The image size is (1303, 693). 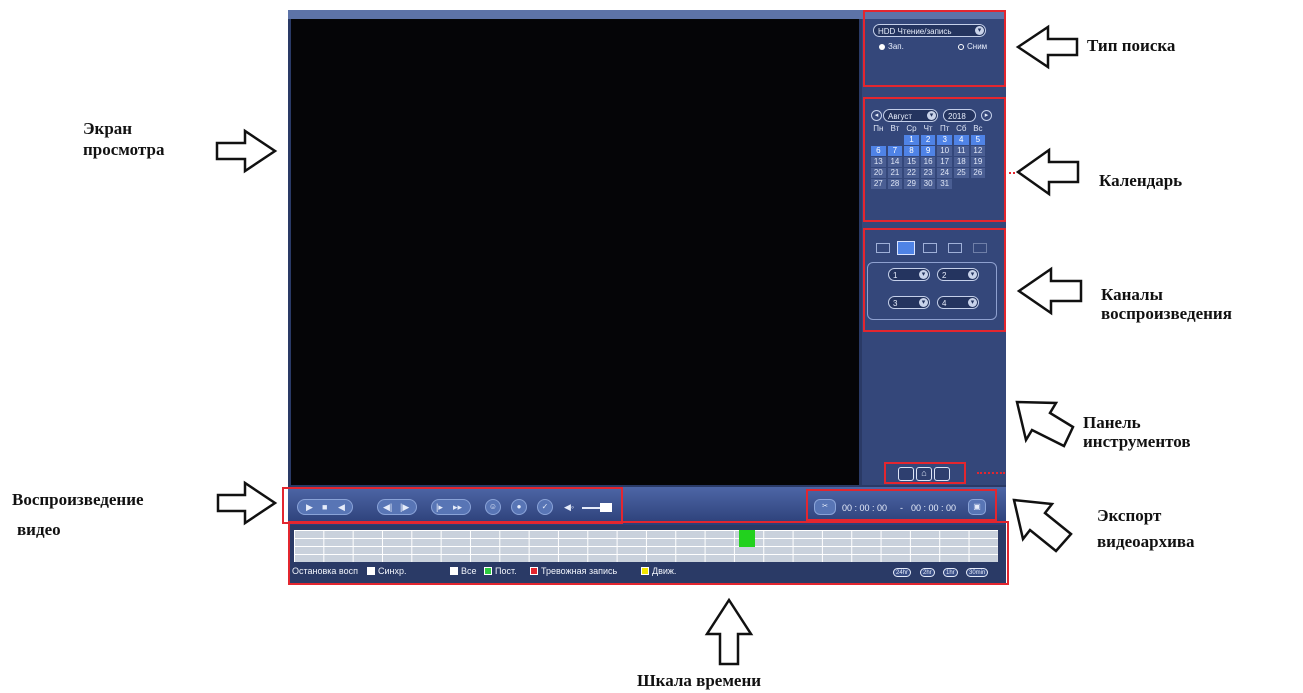 What do you see at coordinates (108, 128) in the screenshot?
I see `annotation-line: Экран` at bounding box center [108, 128].